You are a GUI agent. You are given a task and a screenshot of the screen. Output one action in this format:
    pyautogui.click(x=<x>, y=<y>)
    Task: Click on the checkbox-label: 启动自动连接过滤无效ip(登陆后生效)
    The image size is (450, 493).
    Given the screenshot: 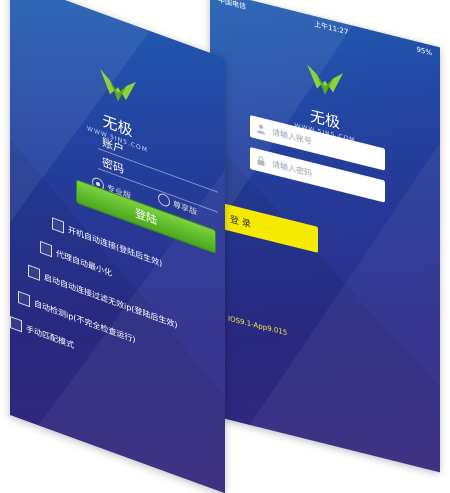 What is the action you would take?
    pyautogui.click(x=111, y=300)
    